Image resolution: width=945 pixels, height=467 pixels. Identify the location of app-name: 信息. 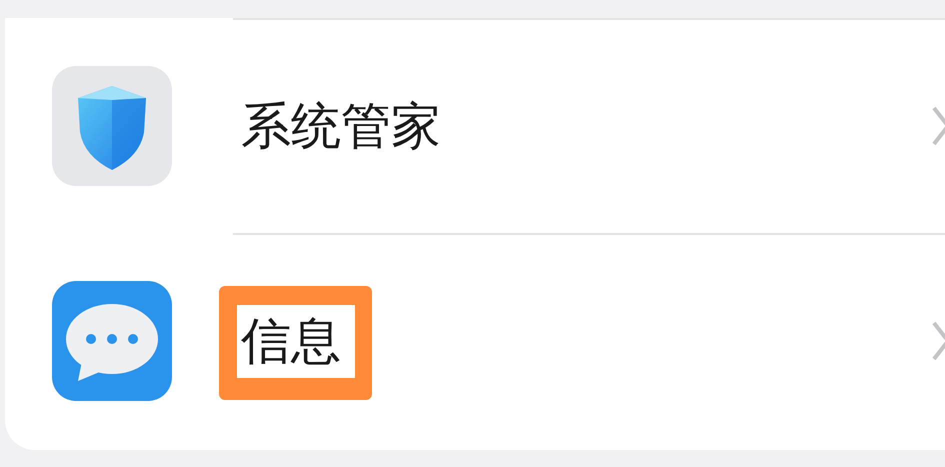
(295, 343).